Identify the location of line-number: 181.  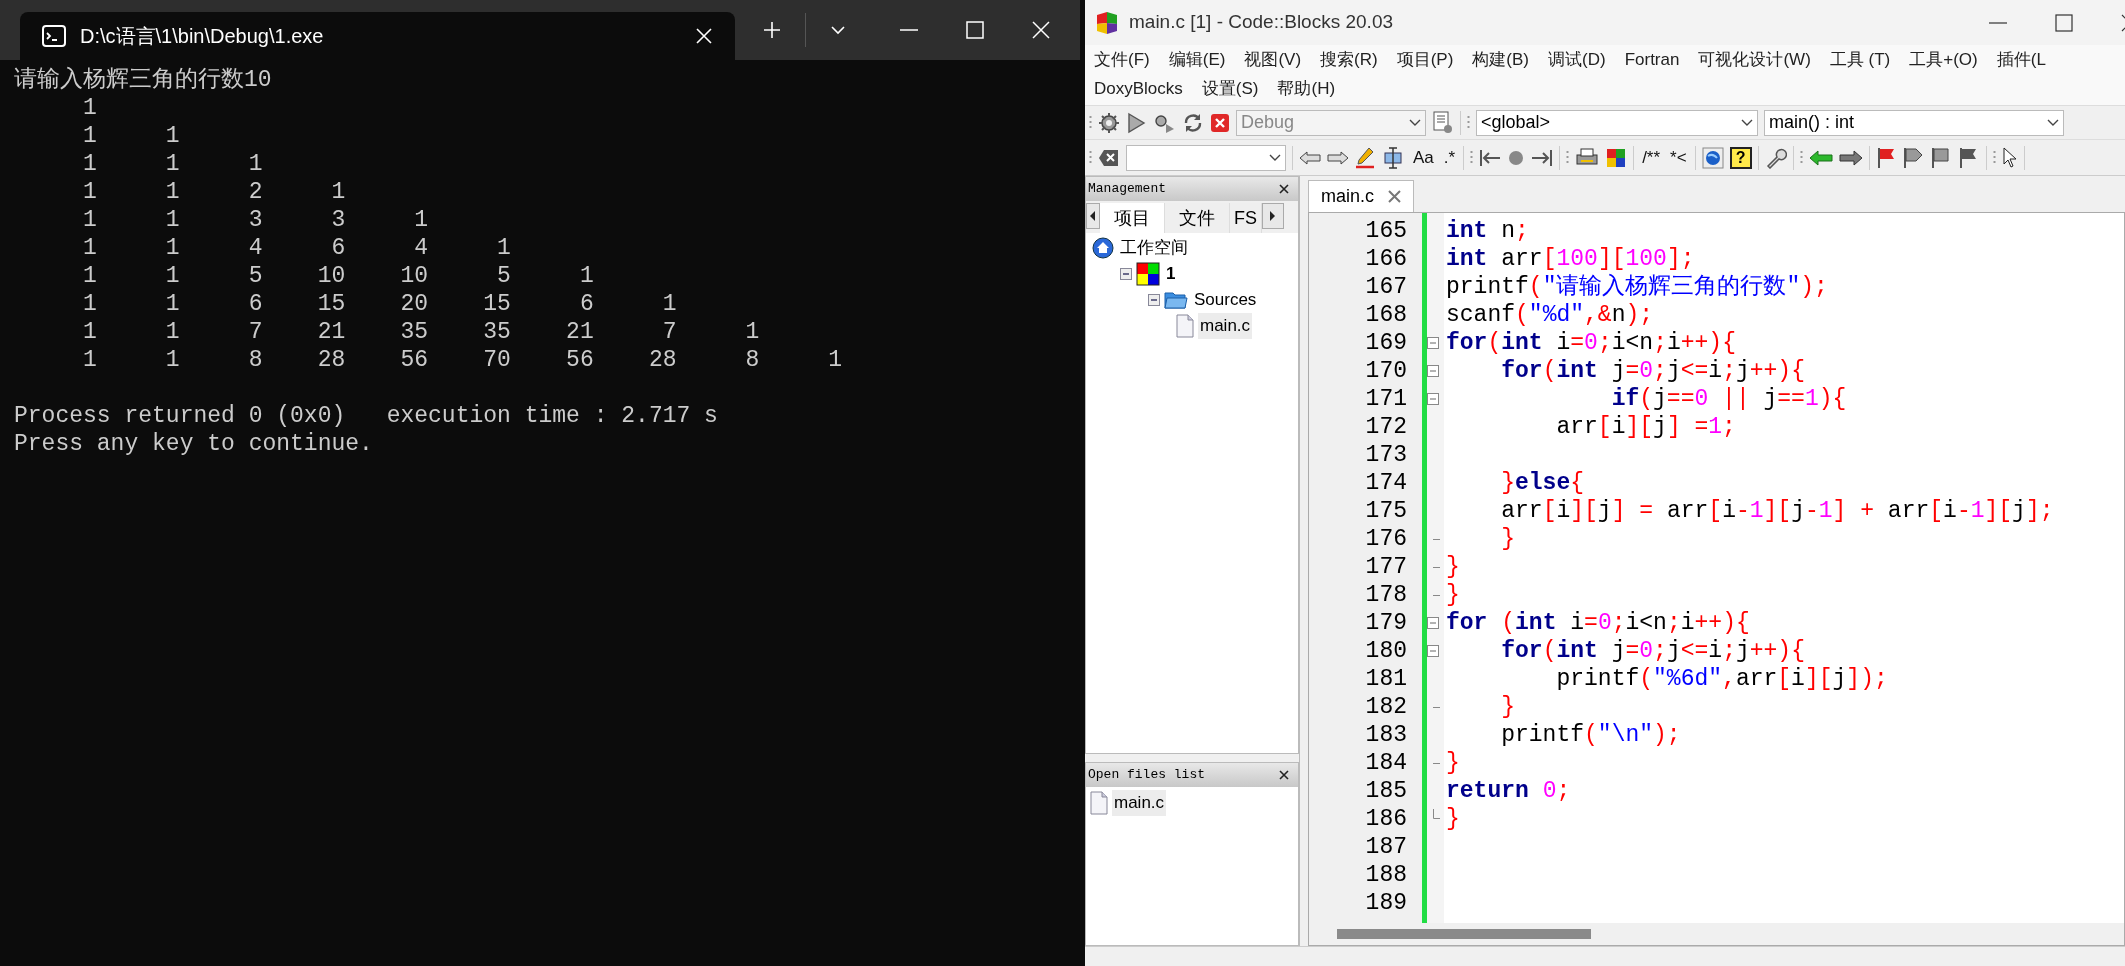
(1386, 679).